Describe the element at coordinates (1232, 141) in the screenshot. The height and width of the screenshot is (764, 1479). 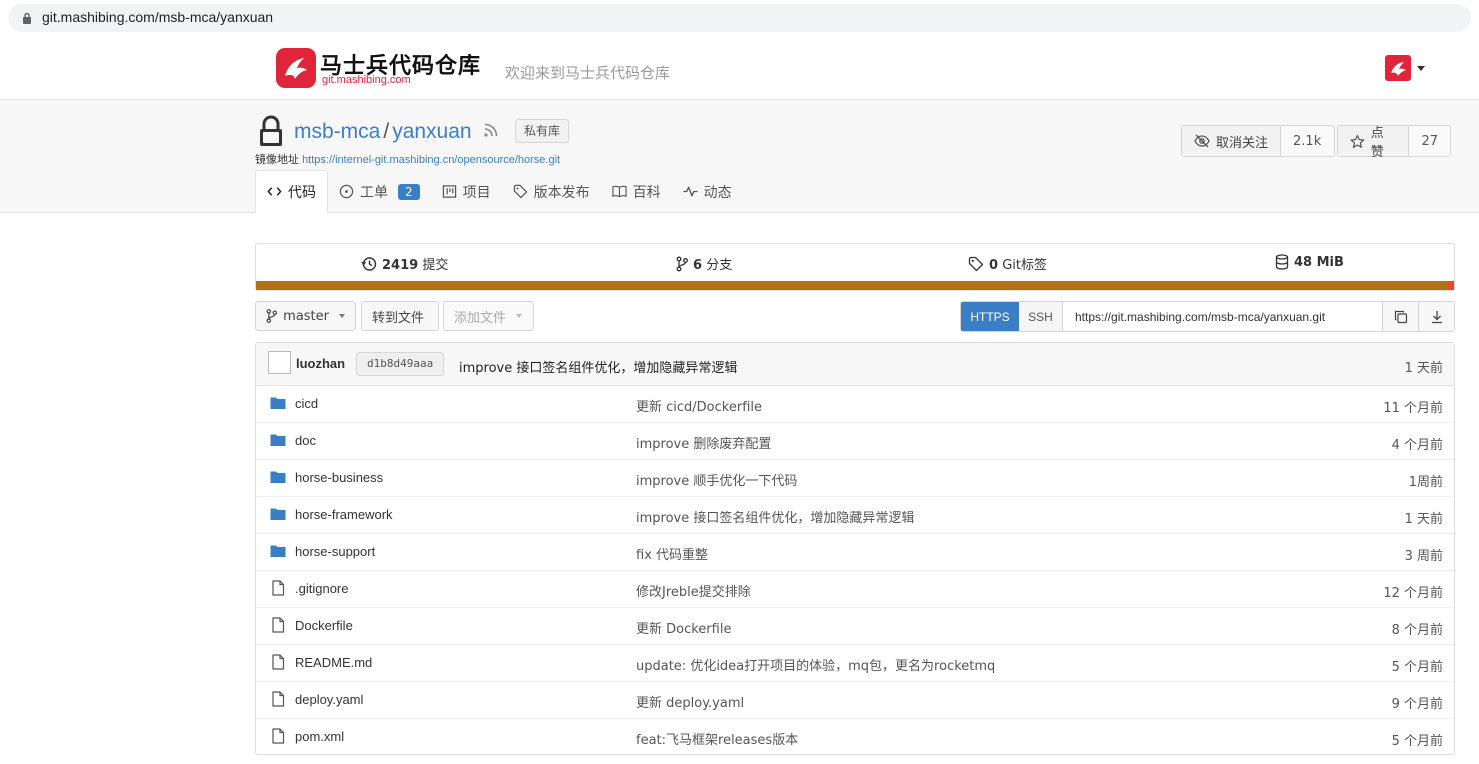
I see `unwatch-button: 取消关注` at that location.